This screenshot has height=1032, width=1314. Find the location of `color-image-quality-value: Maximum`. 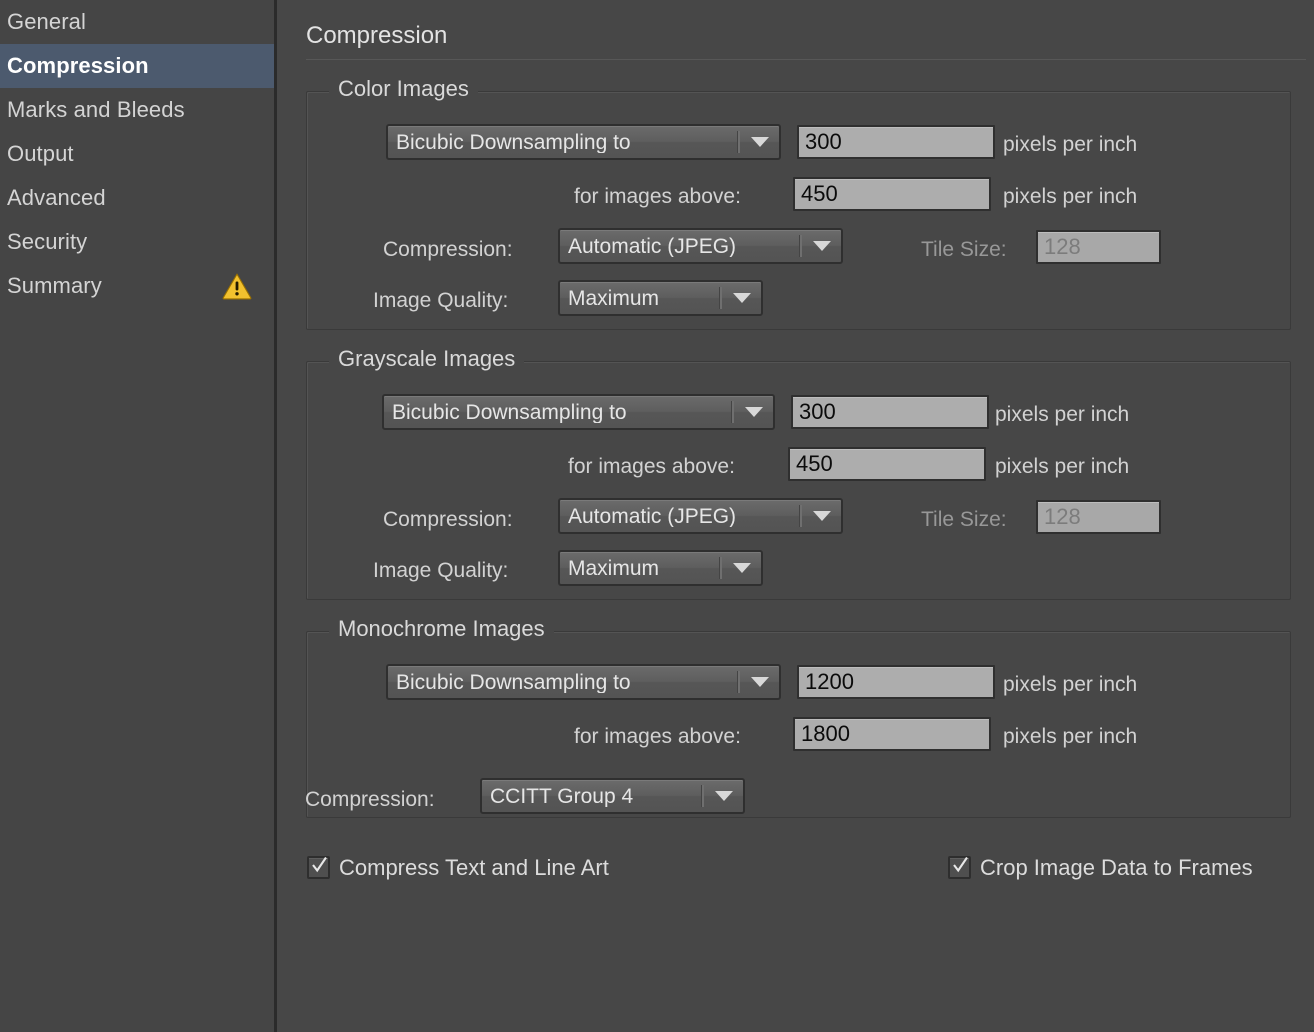

color-image-quality-value: Maximum is located at coordinates (614, 298).